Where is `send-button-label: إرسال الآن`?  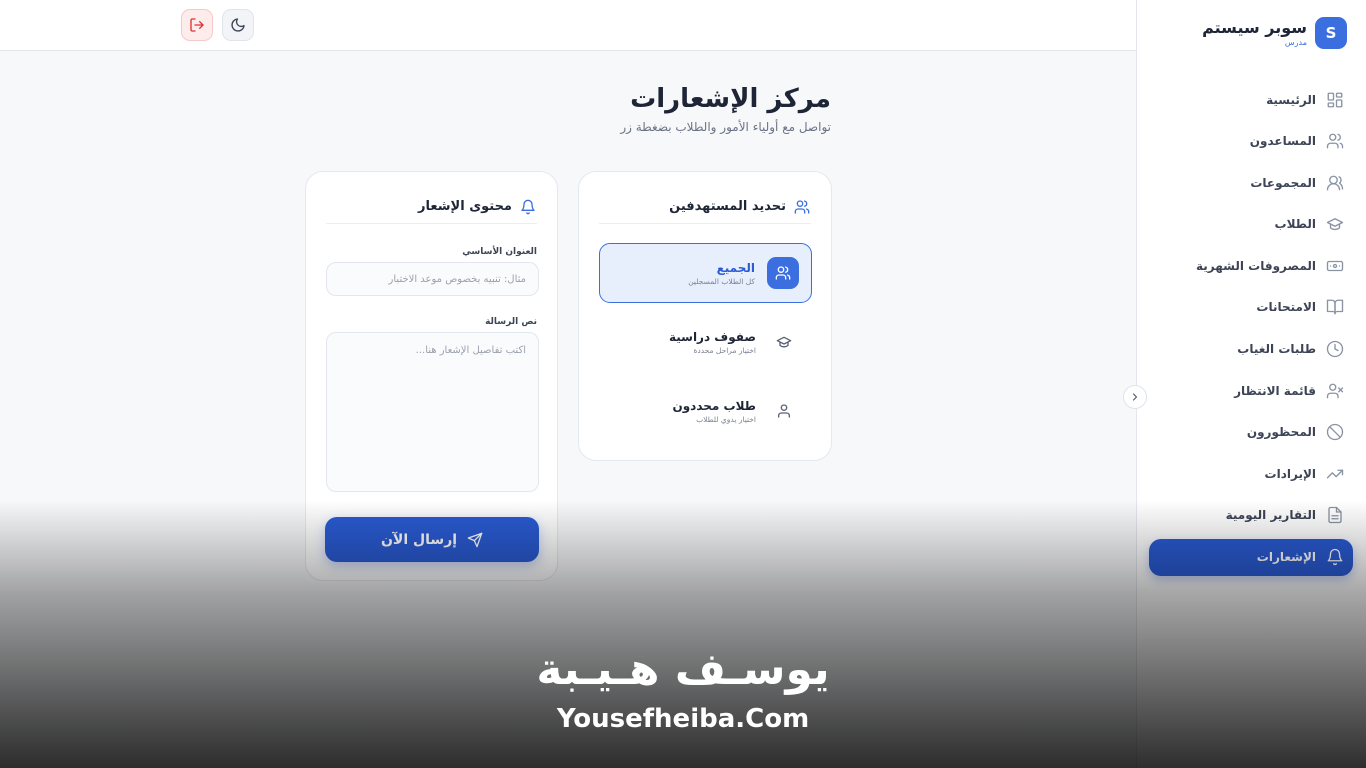 send-button-label: إرسال الآن is located at coordinates (419, 539).